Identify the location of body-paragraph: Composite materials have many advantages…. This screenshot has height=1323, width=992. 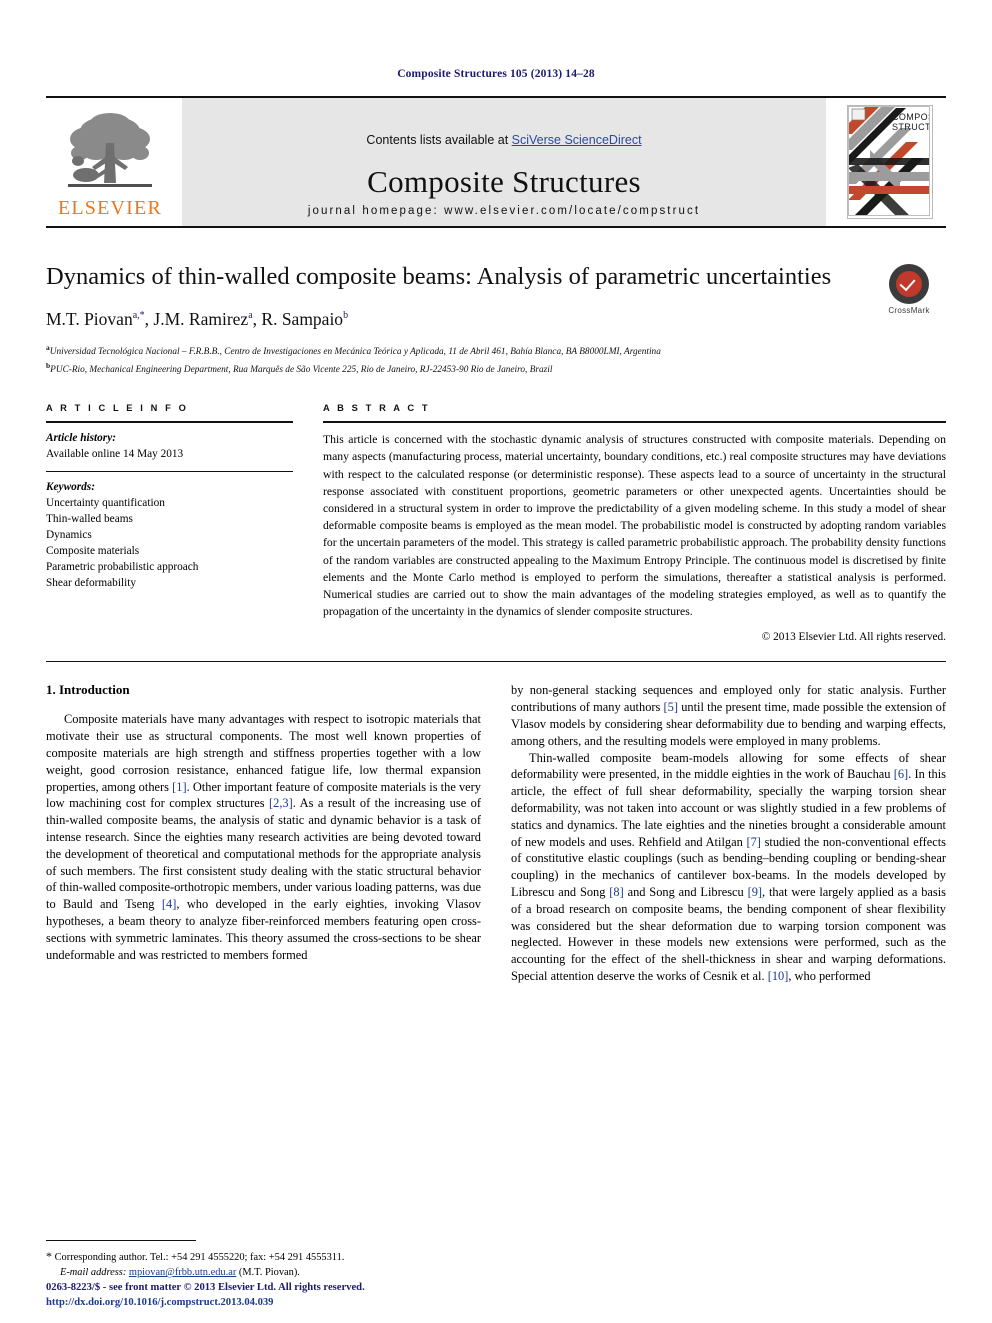
(263, 837).